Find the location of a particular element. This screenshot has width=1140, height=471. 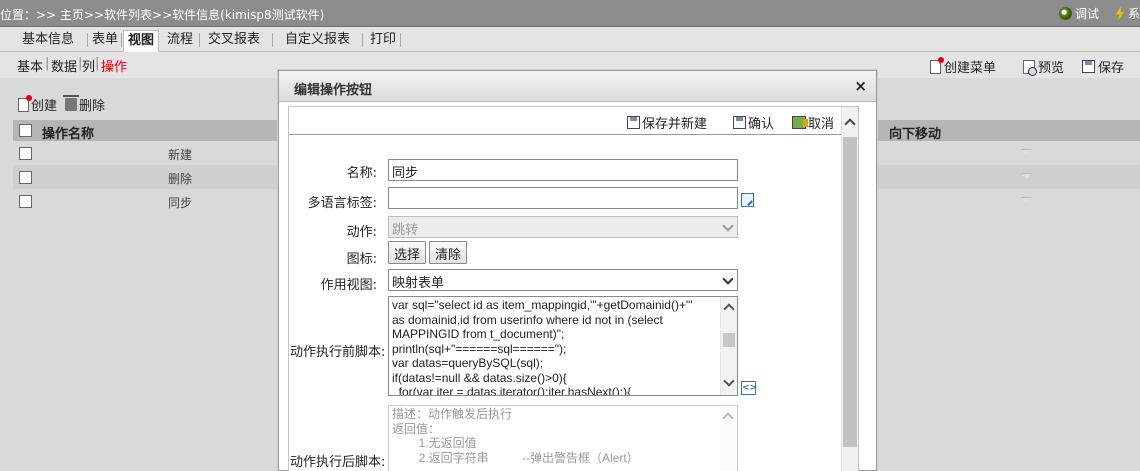

dialog-title-bar: 编辑操作按钮 × is located at coordinates (577, 86).